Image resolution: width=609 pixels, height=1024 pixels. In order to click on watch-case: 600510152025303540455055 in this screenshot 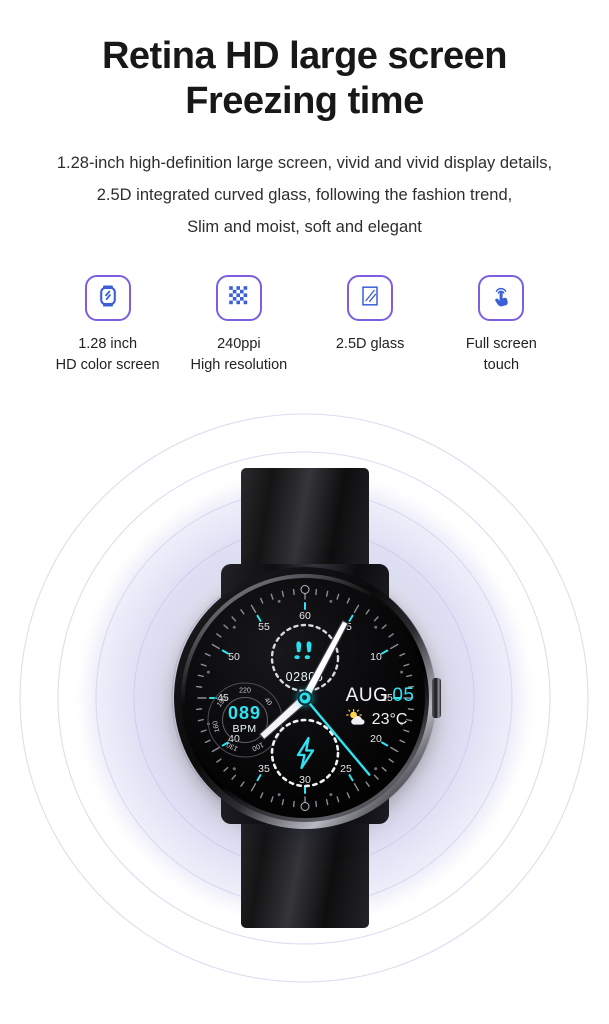, I will do `click(307, 697)`.